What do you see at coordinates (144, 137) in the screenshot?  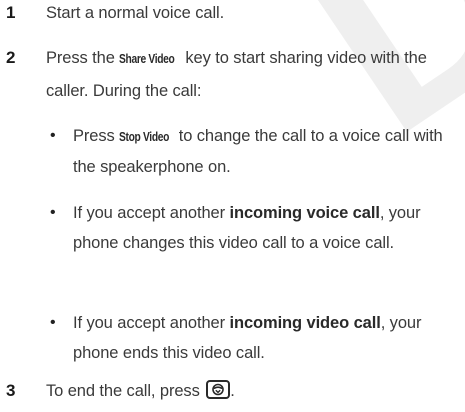 I see `stop-video-key-label: Stop Video` at bounding box center [144, 137].